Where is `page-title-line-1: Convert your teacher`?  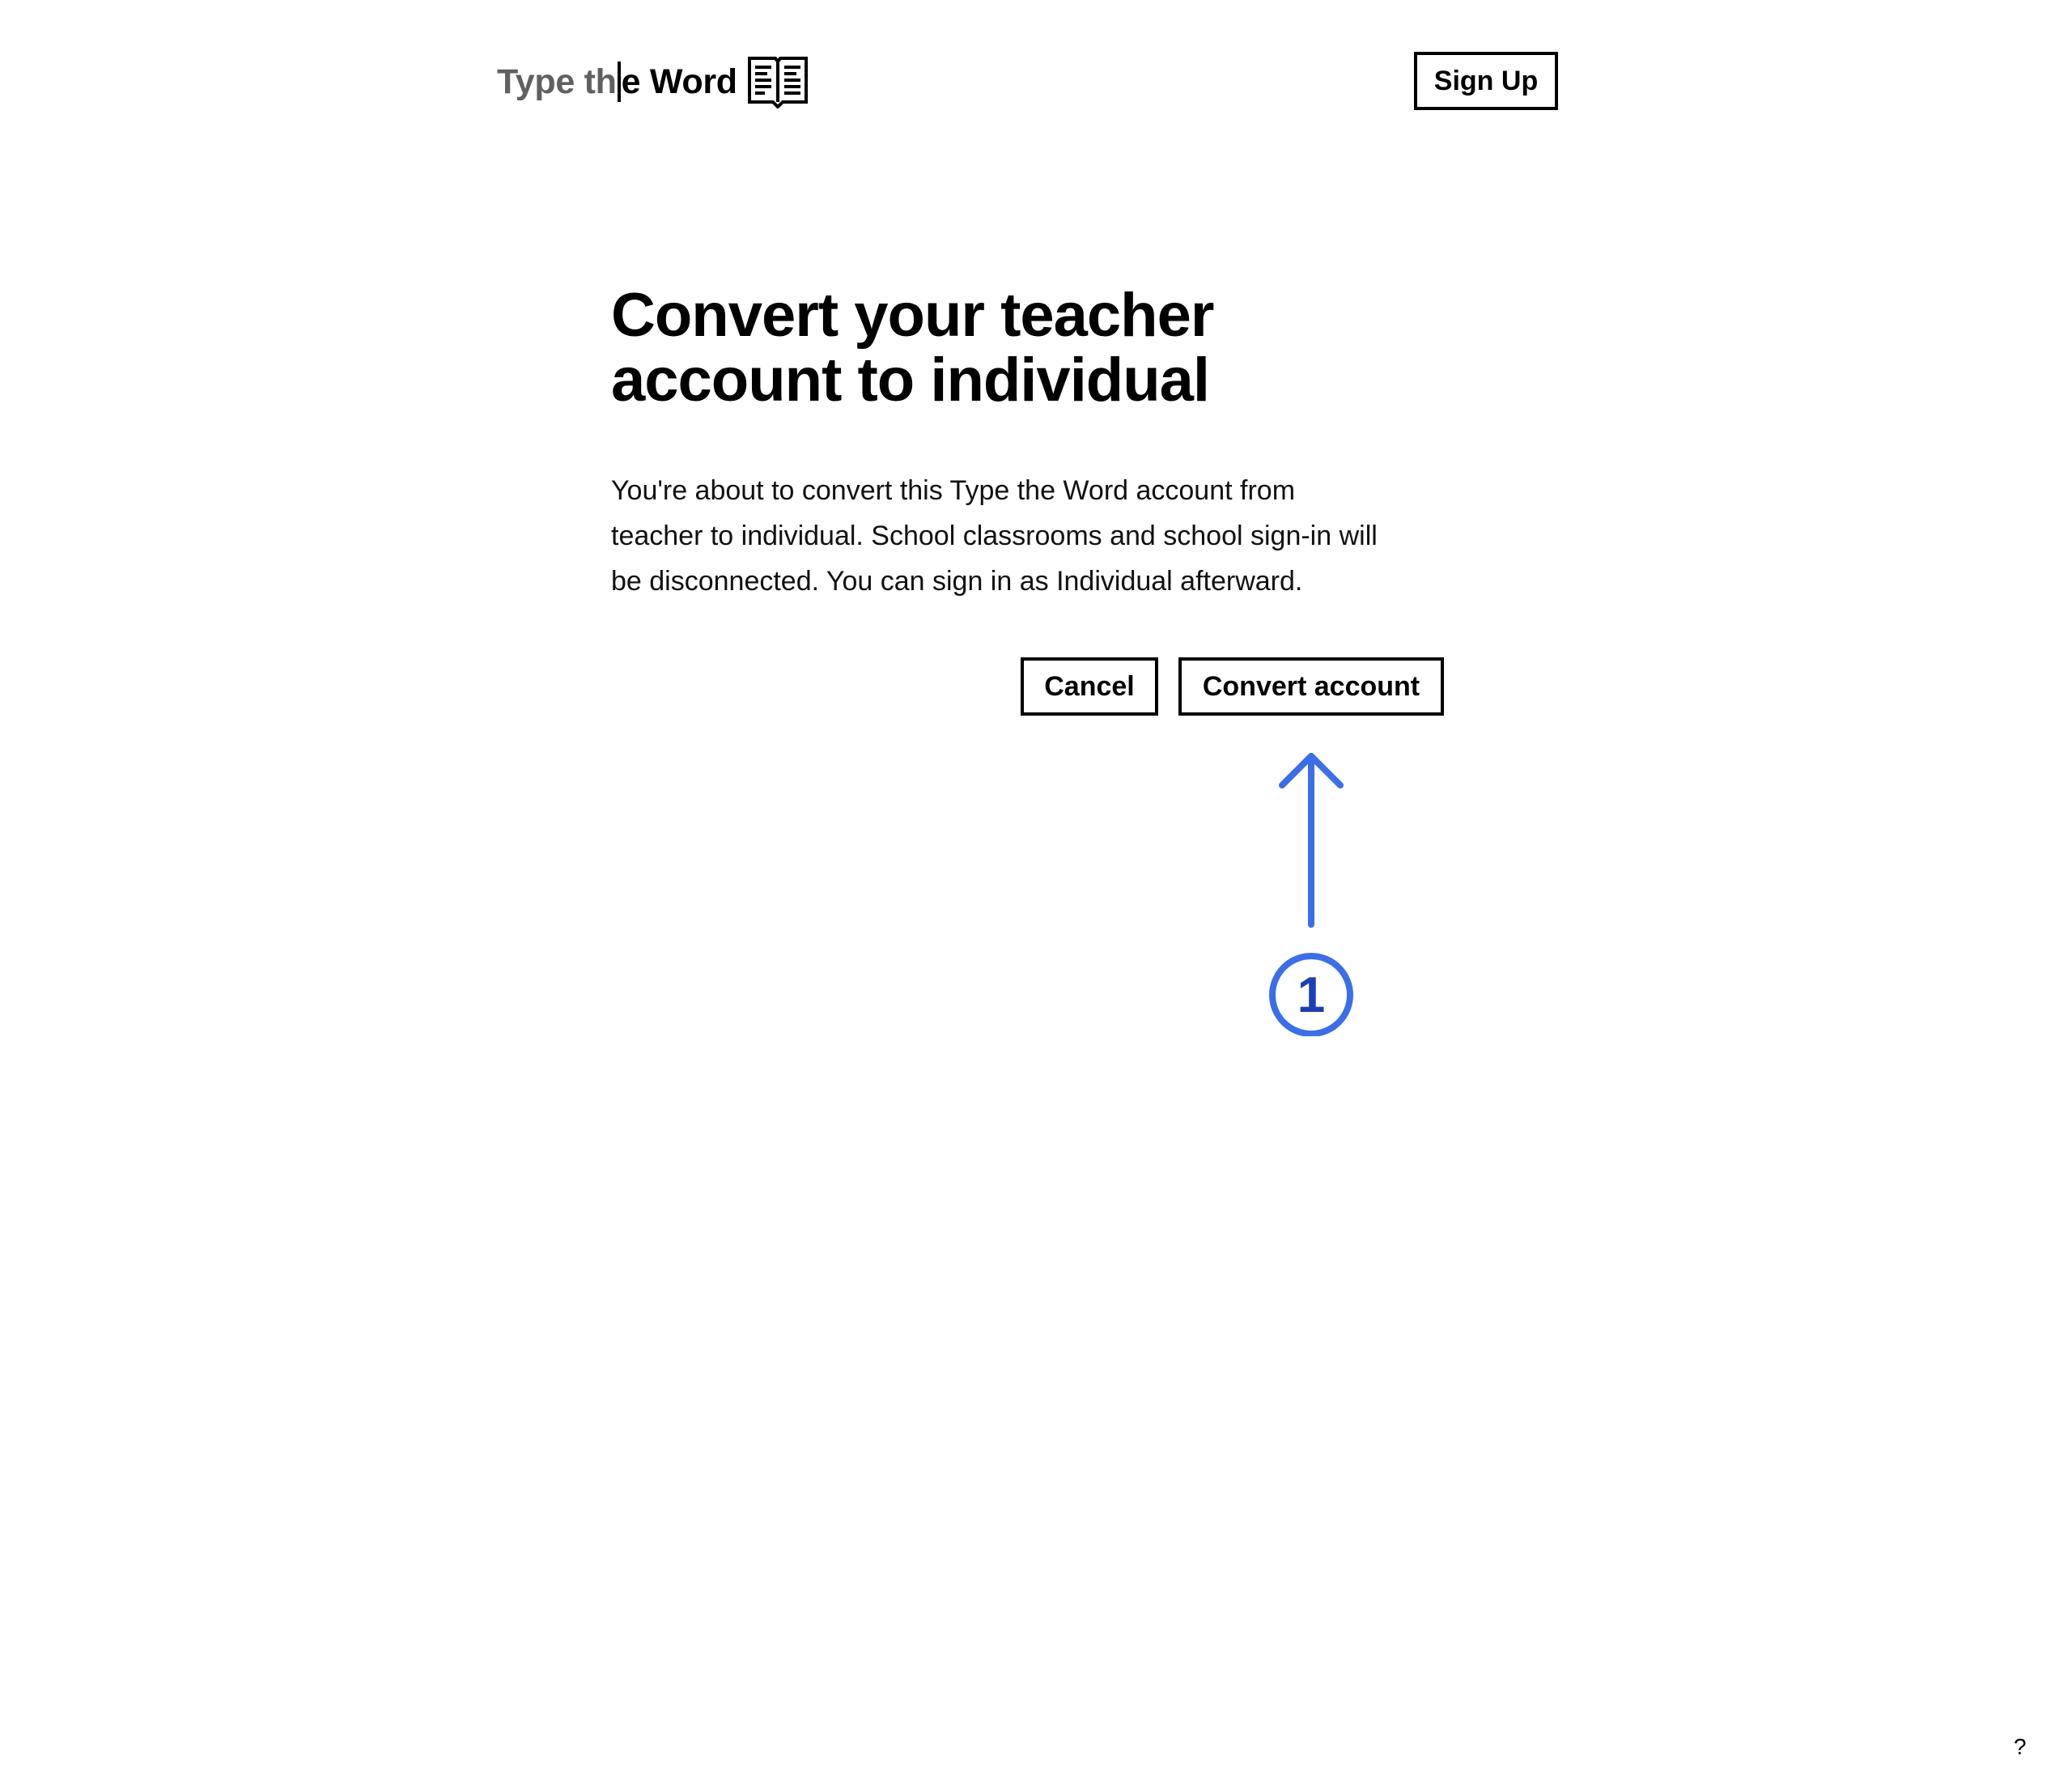 page-title-line-1: Convert your teacher is located at coordinates (912, 316).